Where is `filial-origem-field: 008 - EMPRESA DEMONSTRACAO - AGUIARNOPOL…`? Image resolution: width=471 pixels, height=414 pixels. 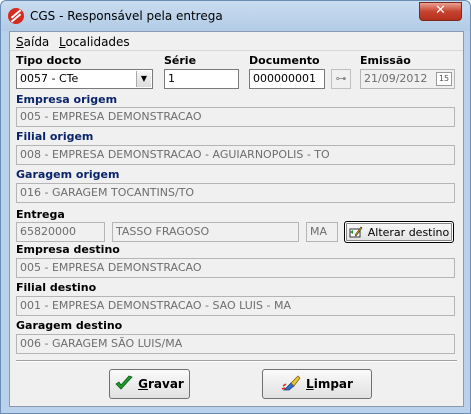 filial-origem-field: 008 - EMPRESA DEMONSTRACAO - AGUIARNOPOL… is located at coordinates (235, 155).